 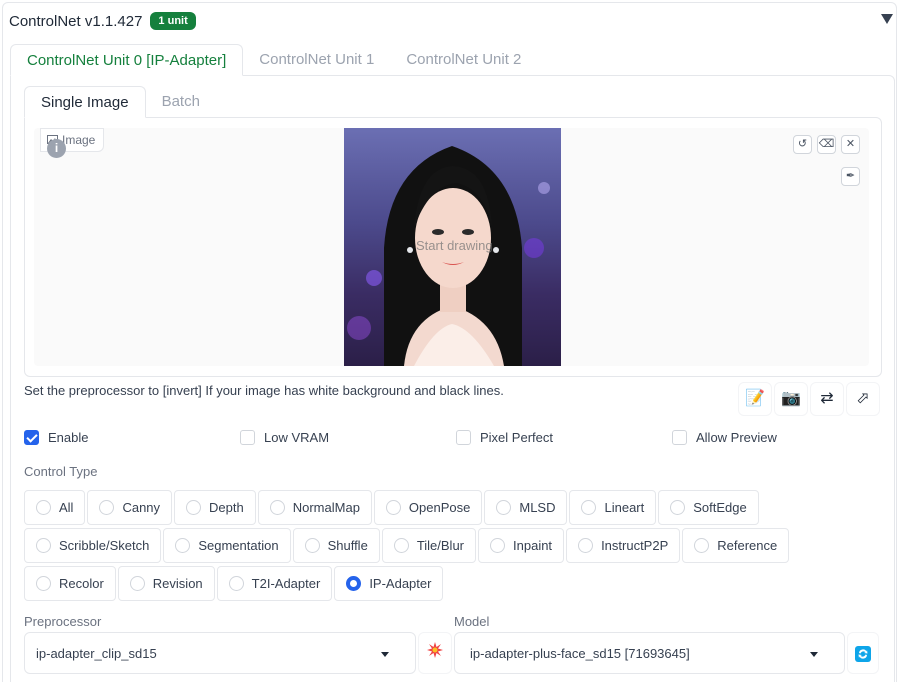 I want to click on radio-all: All, so click(x=55, y=507).